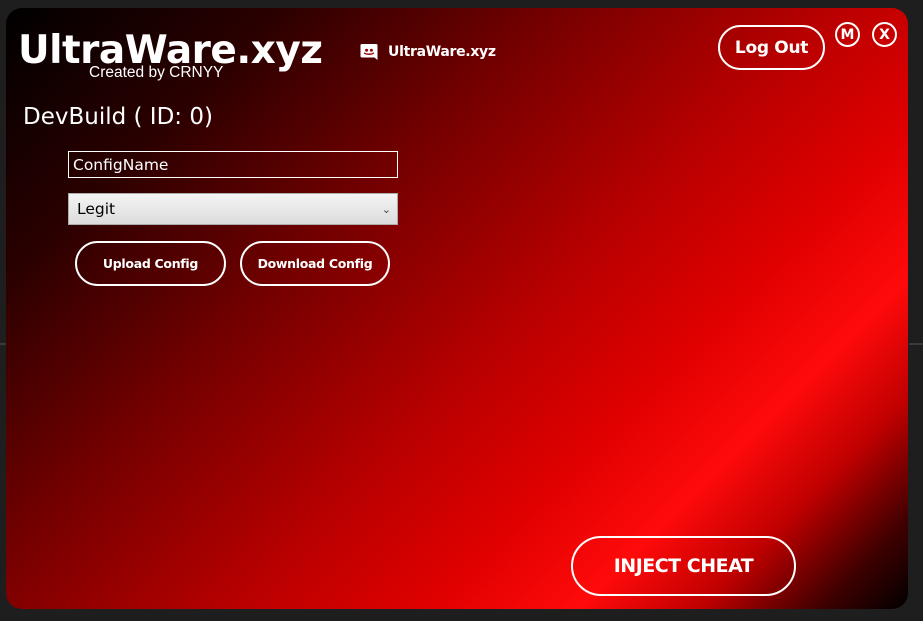 The image size is (923, 621). I want to click on author-credit: Created by CRNYY, so click(156, 72).